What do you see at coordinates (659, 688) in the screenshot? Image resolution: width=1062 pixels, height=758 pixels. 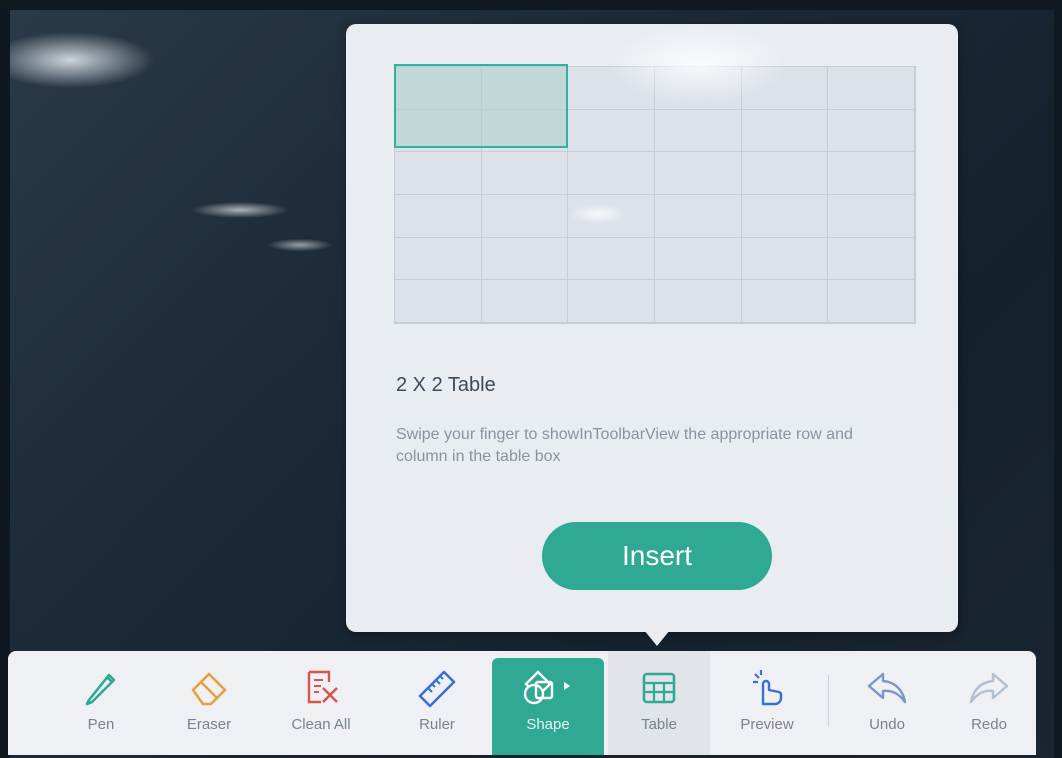 I see `table-icon` at bounding box center [659, 688].